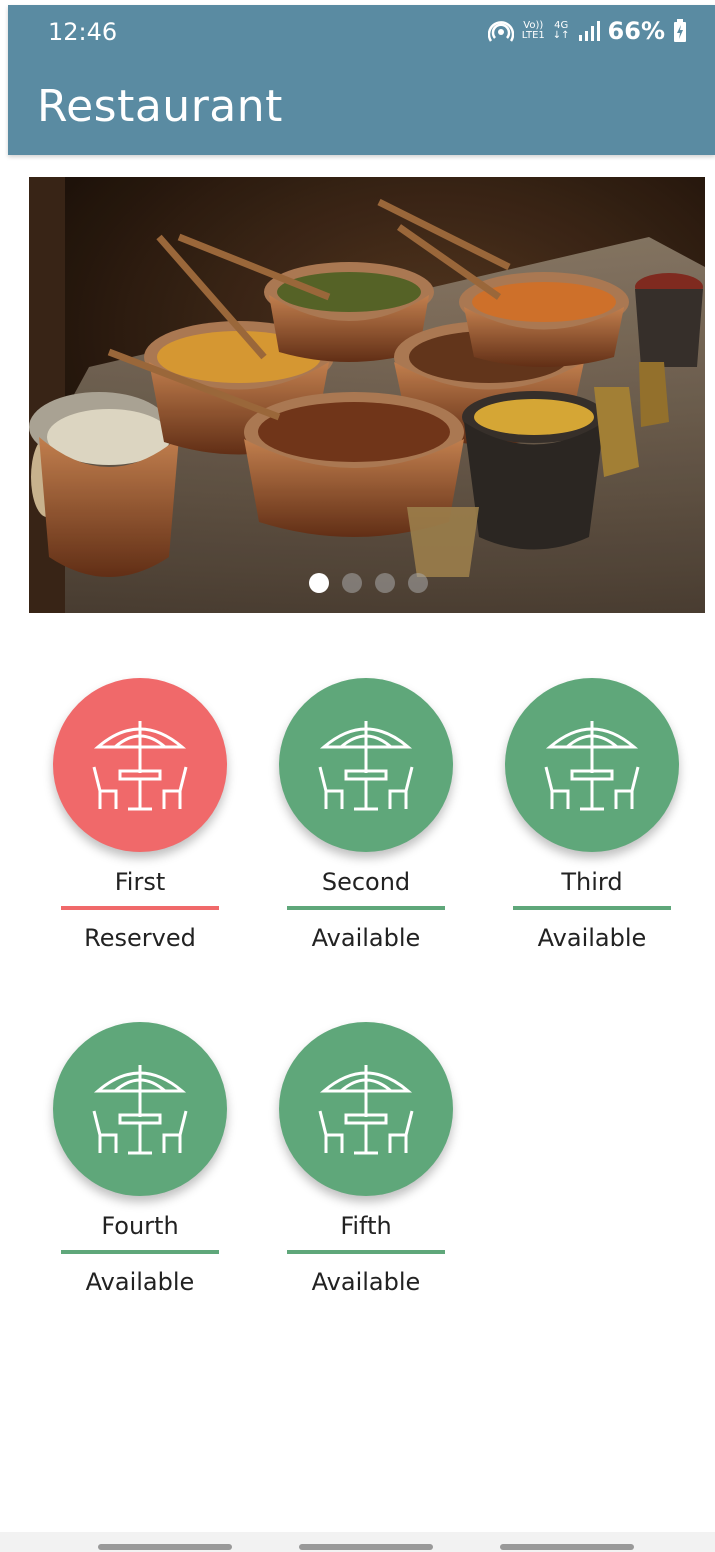 Image resolution: width=715 pixels, height=1552 pixels. I want to click on screen-edge, so click(4, 776).